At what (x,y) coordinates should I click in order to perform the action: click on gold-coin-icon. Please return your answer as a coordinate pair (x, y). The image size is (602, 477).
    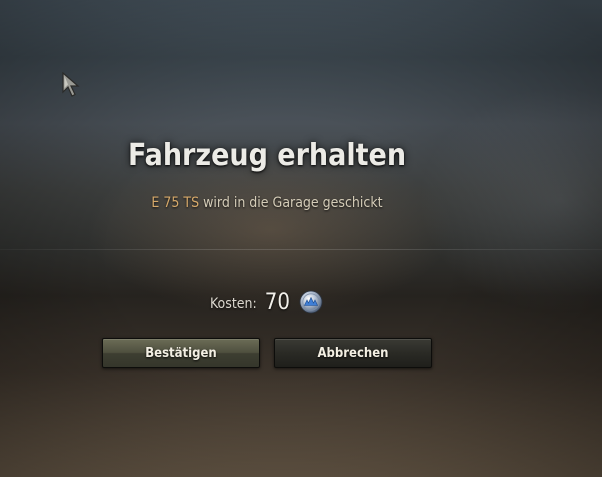
    Looking at the image, I should click on (311, 302).